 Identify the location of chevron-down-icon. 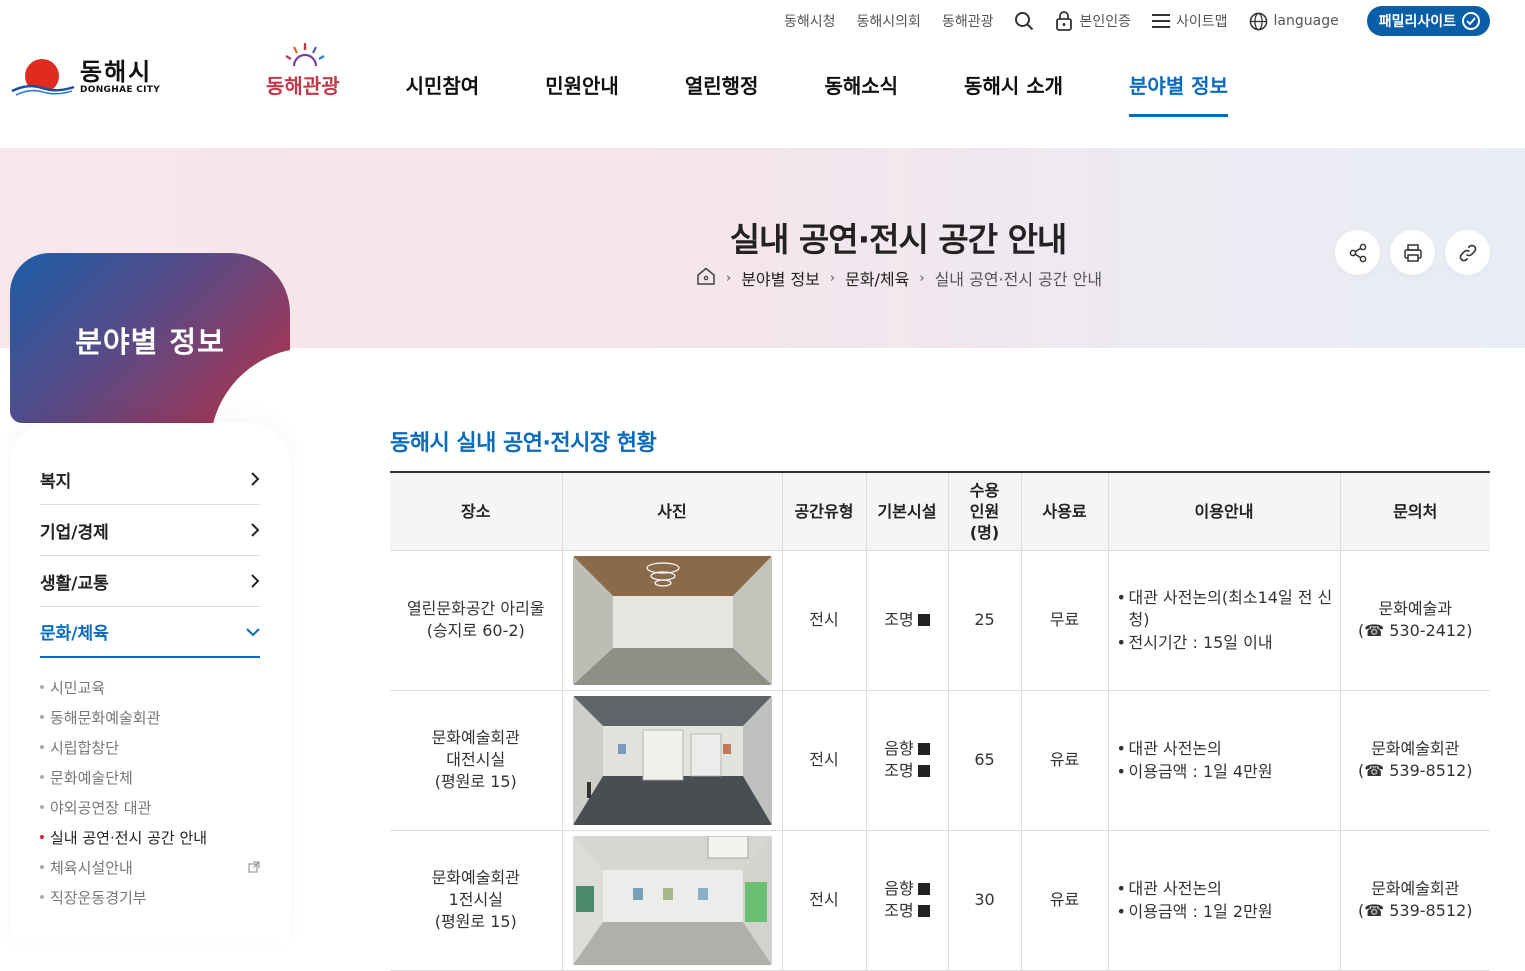
(253, 631).